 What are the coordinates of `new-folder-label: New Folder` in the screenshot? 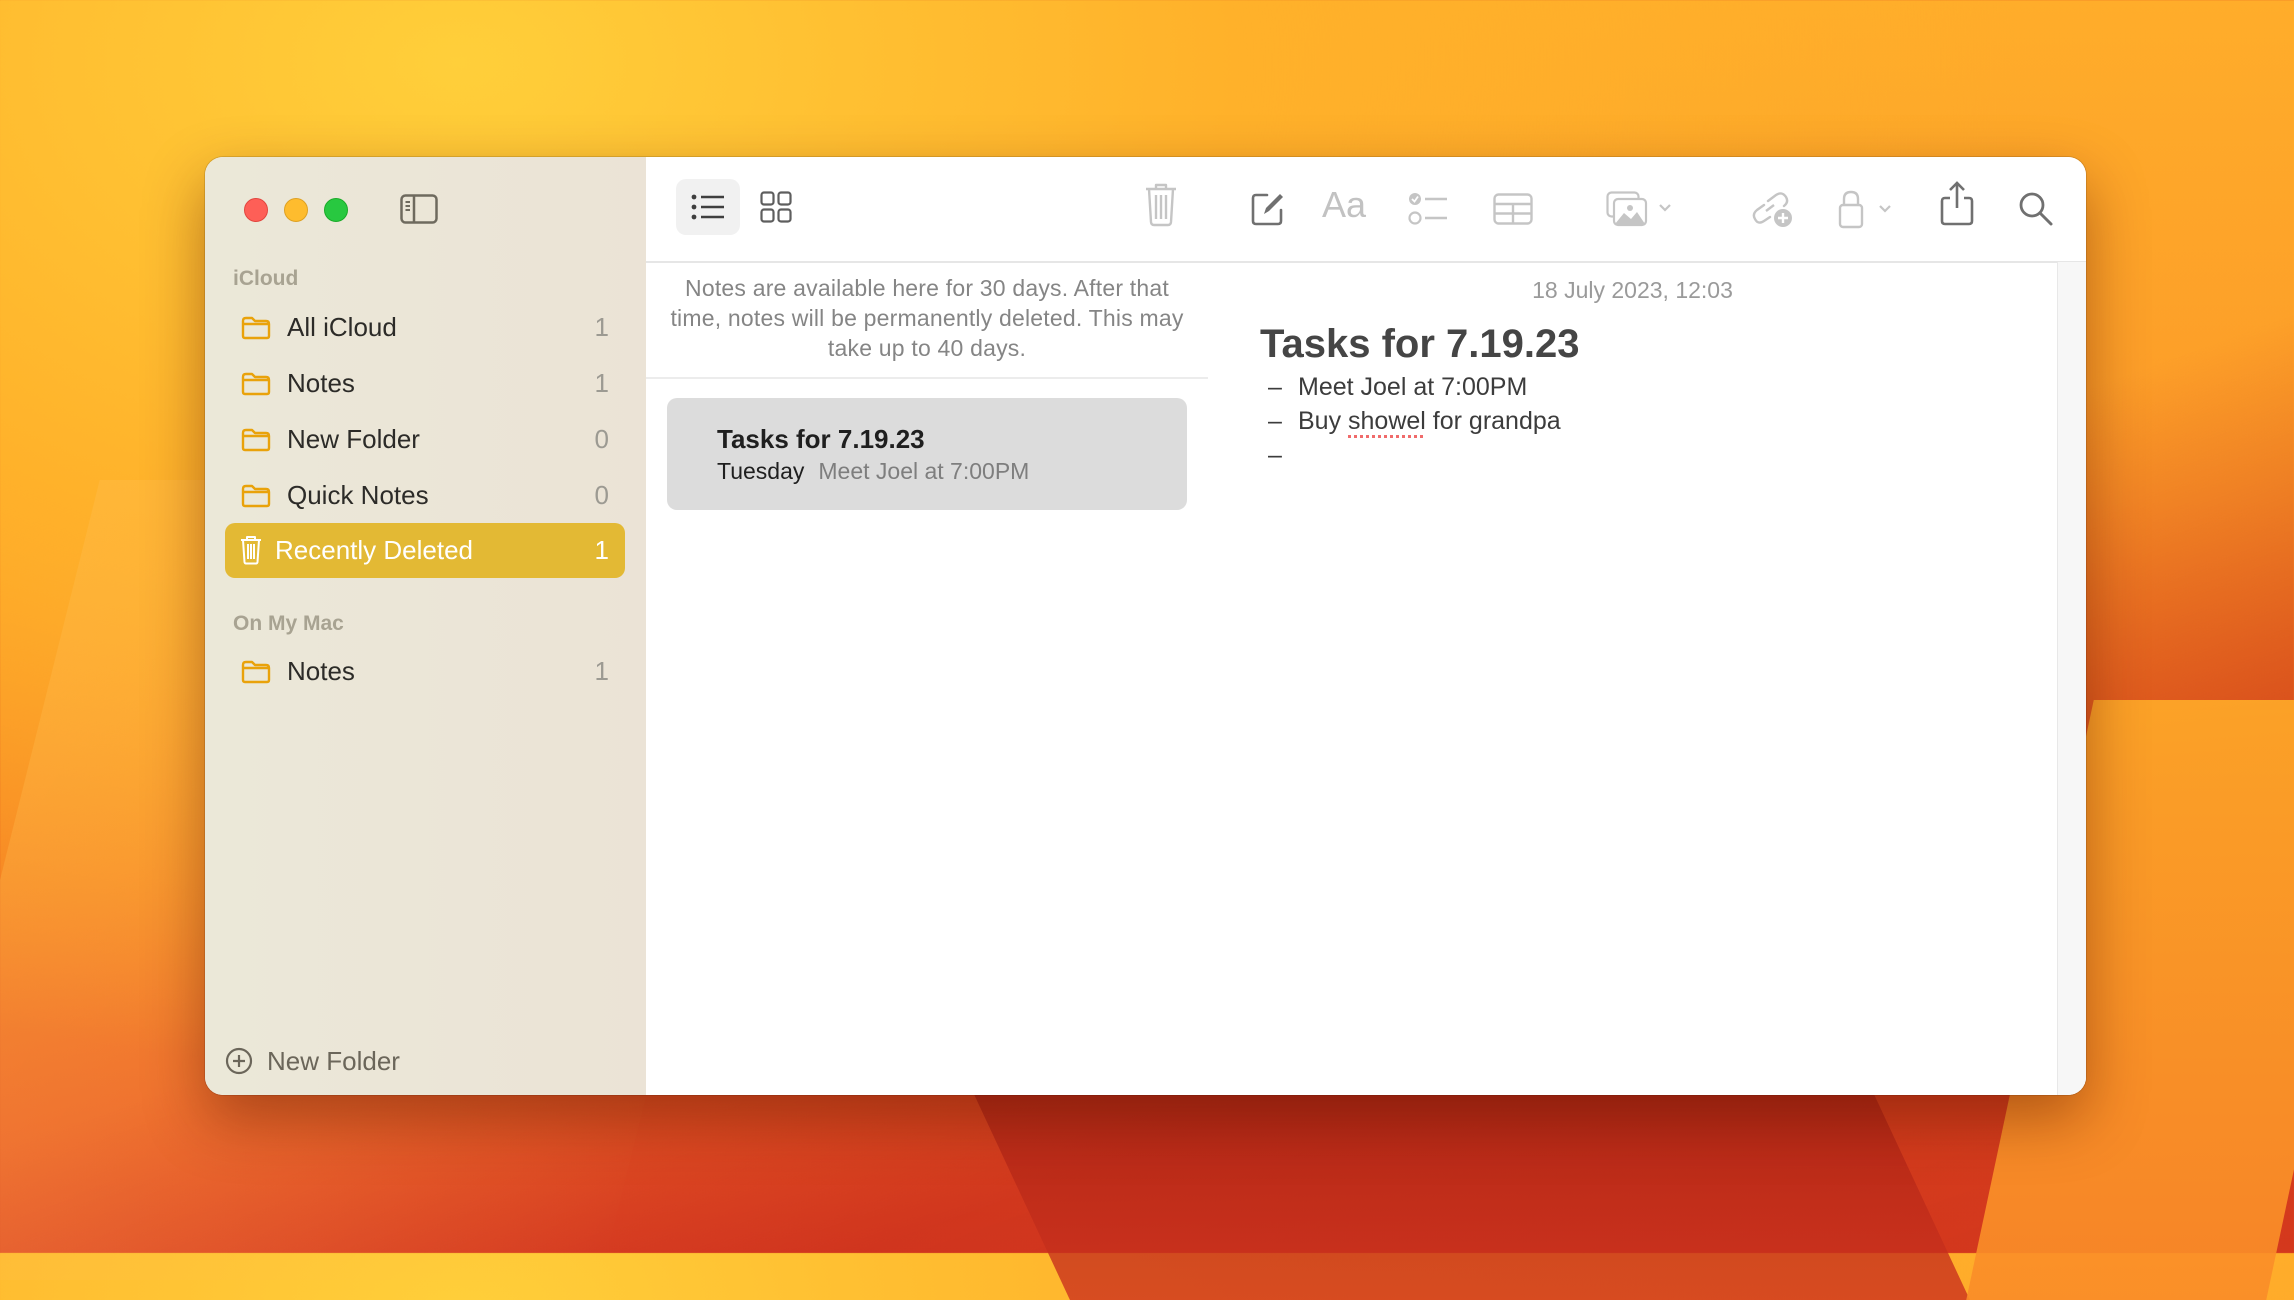 It's located at (333, 1060).